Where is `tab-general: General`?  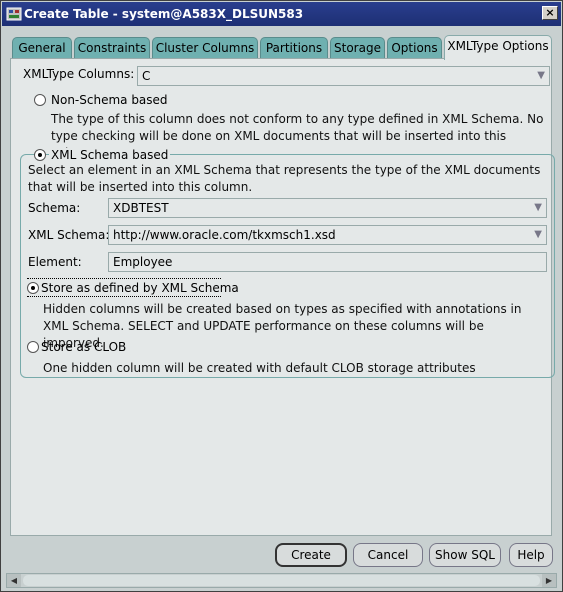
tab-general: General is located at coordinates (42, 48).